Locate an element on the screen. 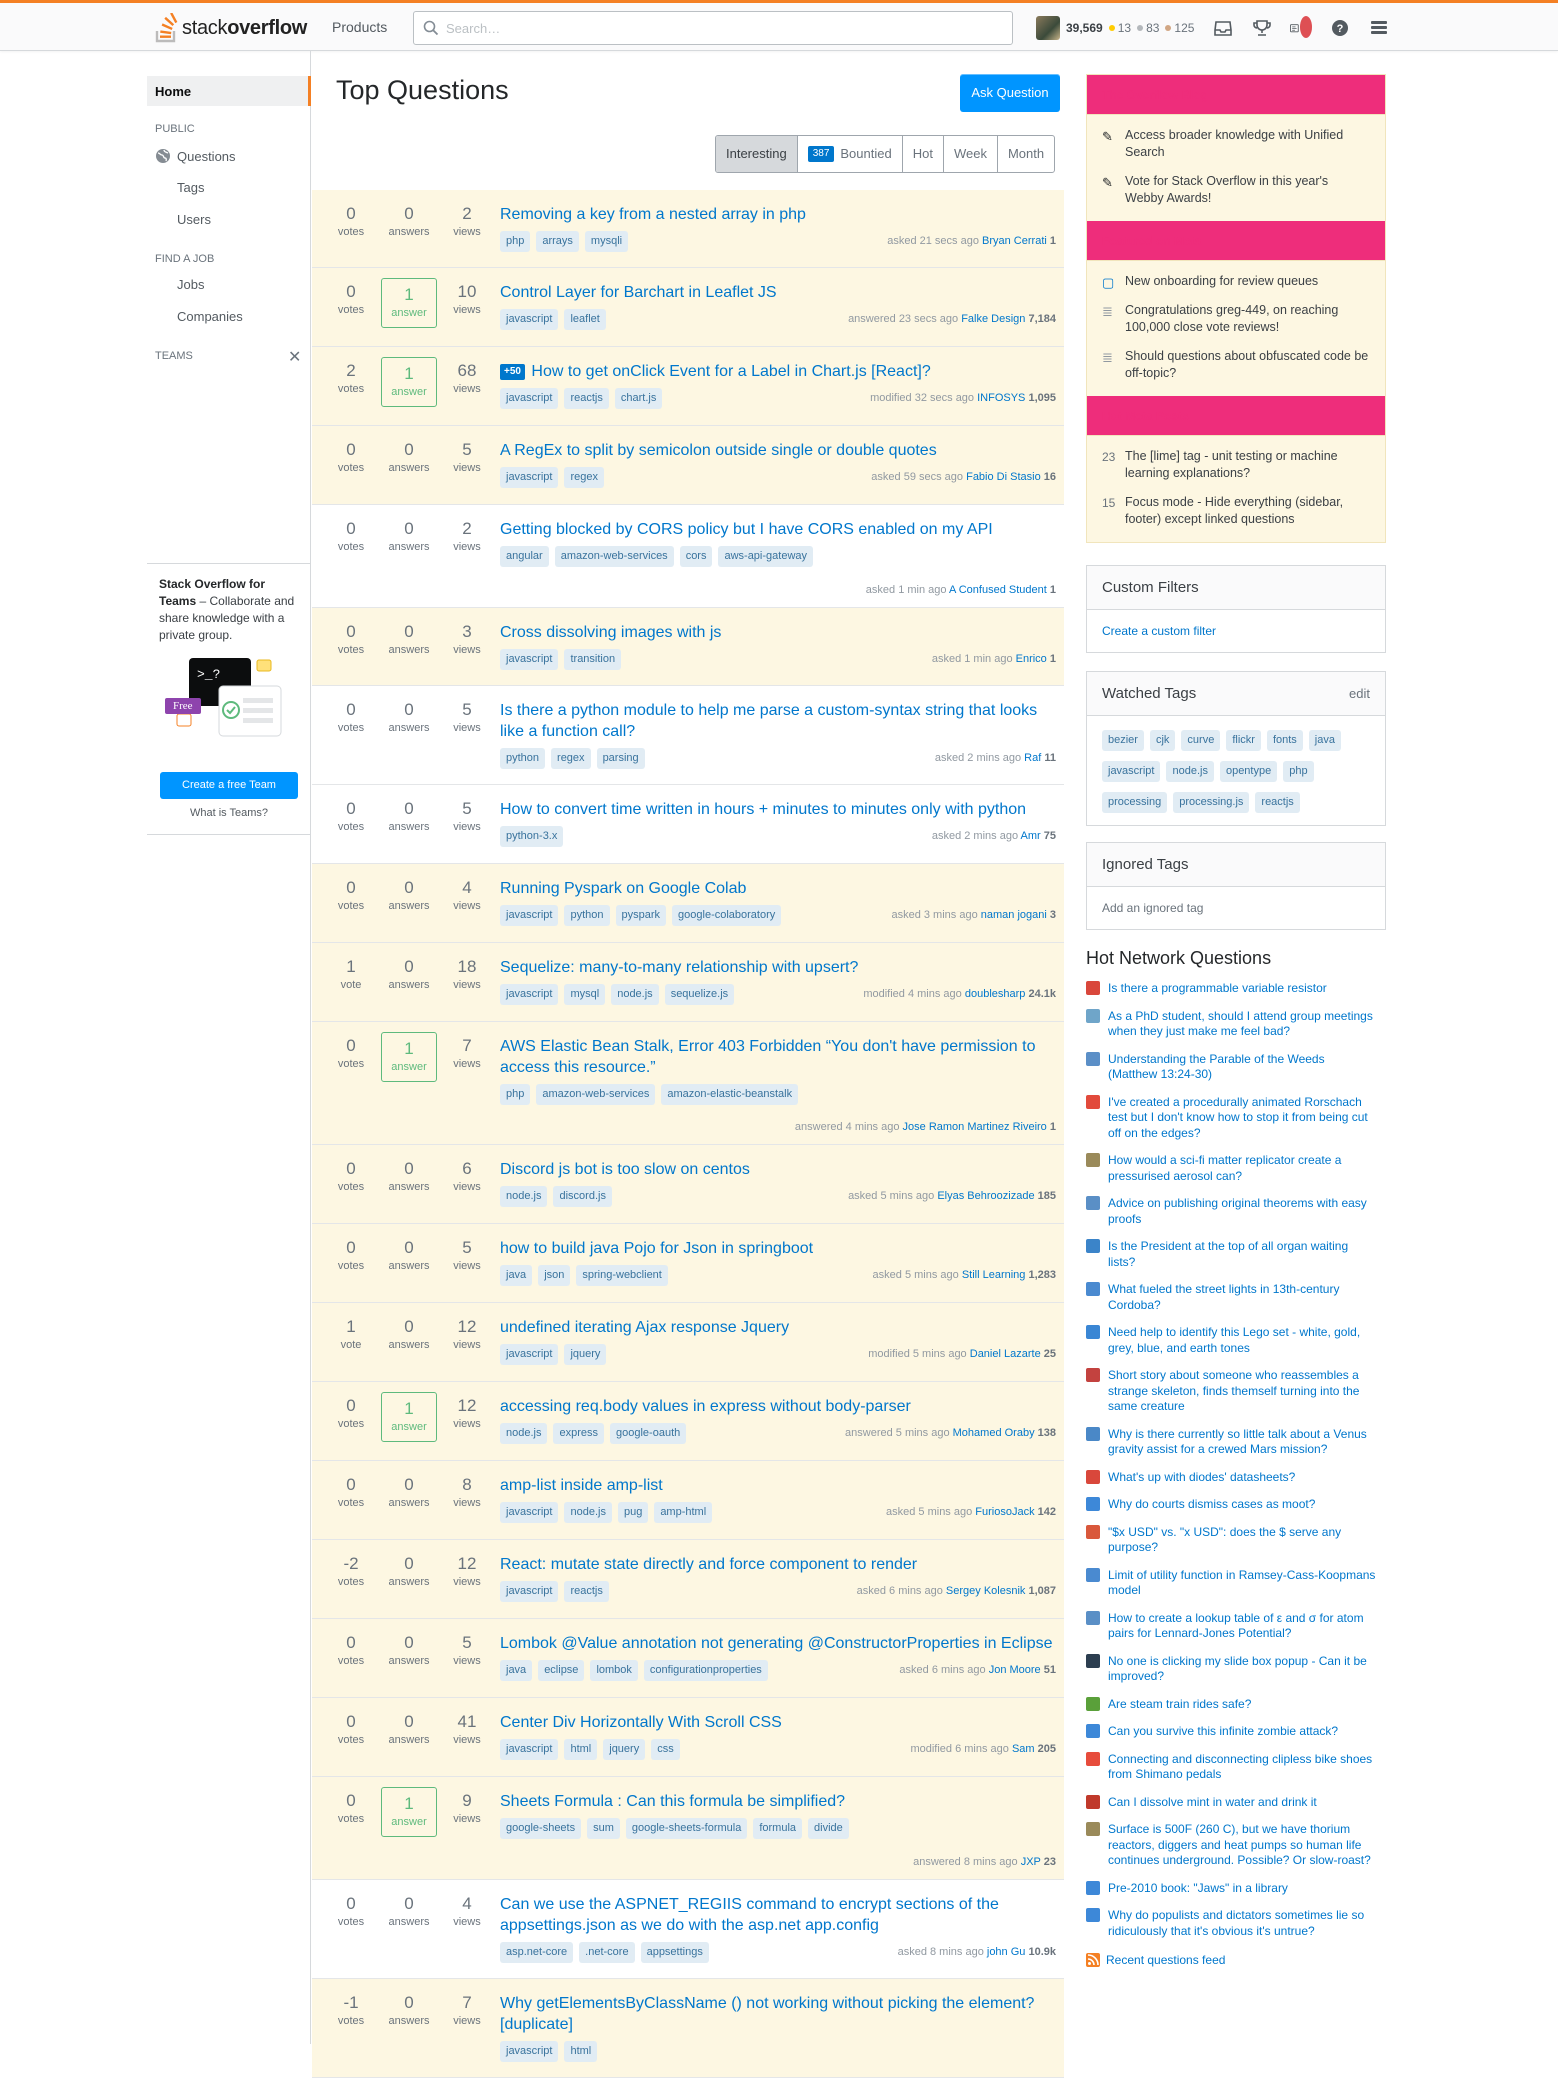 The height and width of the screenshot is (2078, 1558). question-tag: configurationproperties is located at coordinates (705, 1670).